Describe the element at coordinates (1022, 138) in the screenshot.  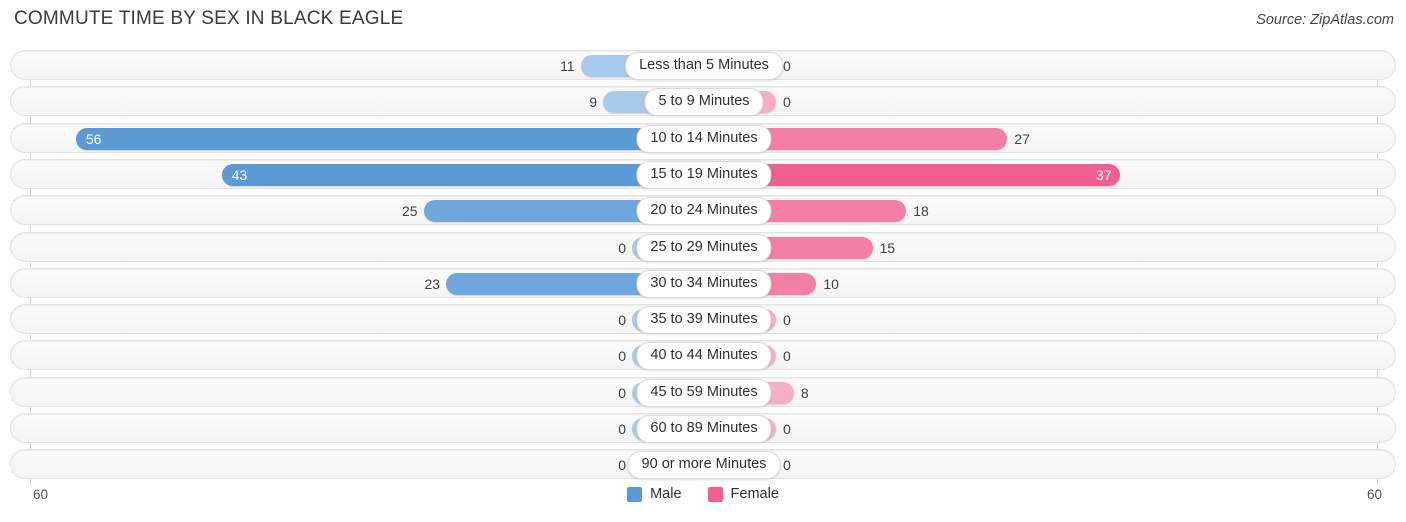
I see `bar-value-female: 27` at that location.